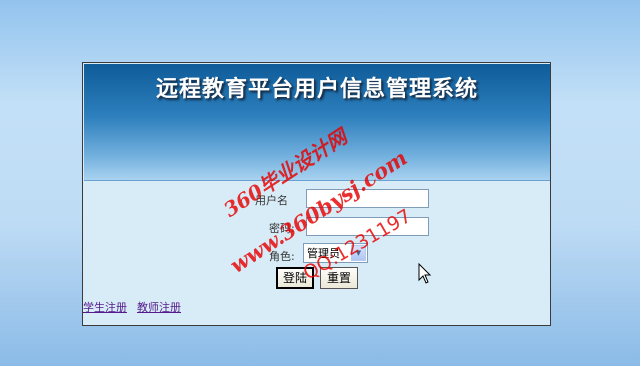 This screenshot has width=640, height=366. Describe the element at coordinates (316, 89) in the screenshot. I see `page-title: 远程教育平台用户信息管理系统` at that location.